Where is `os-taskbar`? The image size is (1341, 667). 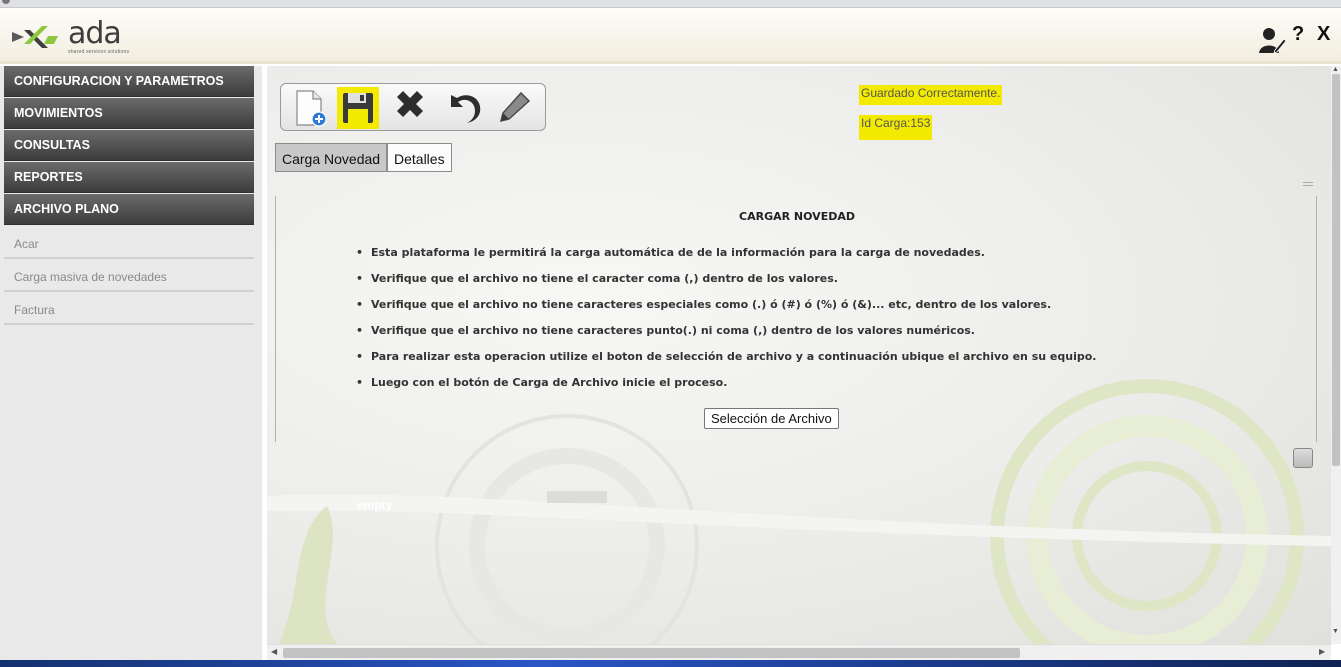
os-taskbar is located at coordinates (670, 663).